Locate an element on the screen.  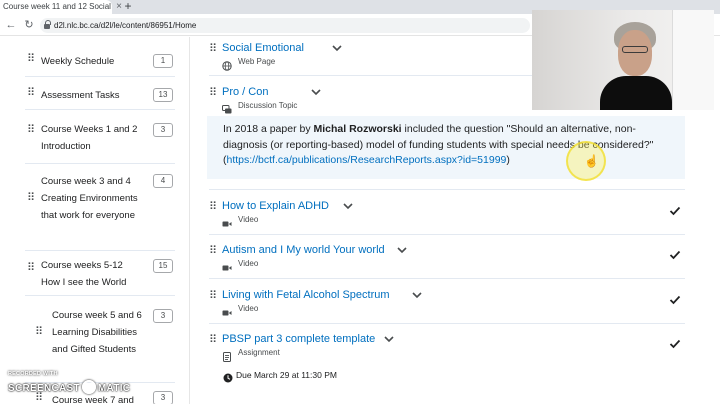
screencast-watermark: SCREENCAST MATIC is located at coordinates (69, 388).